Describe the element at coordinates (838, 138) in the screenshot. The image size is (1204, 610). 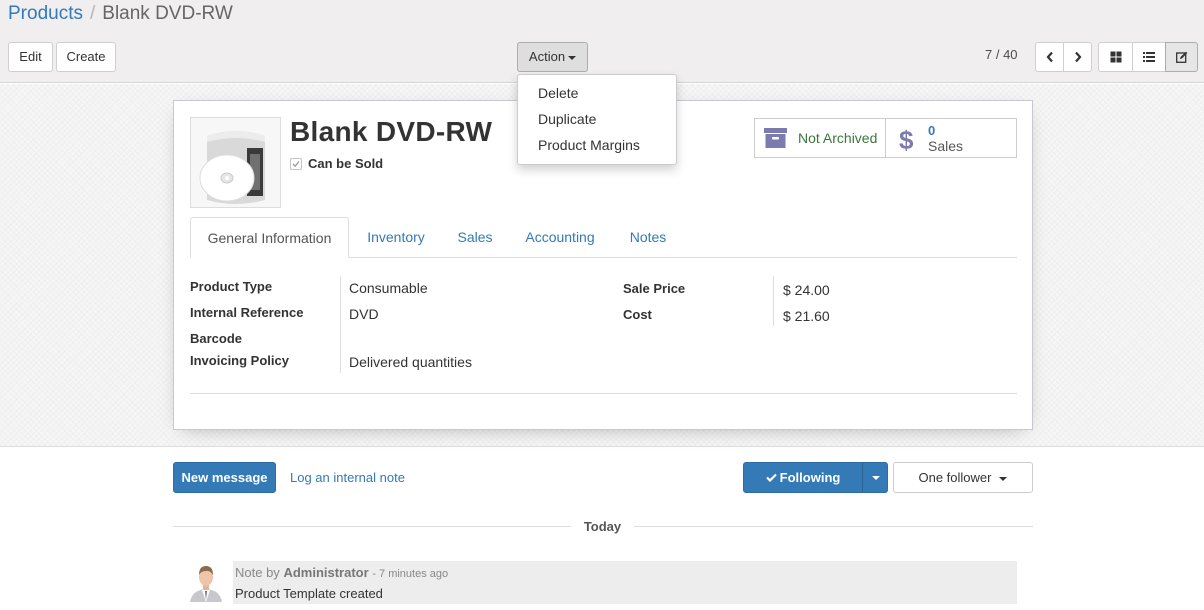
I see `archive-status-label: Not Archived` at that location.